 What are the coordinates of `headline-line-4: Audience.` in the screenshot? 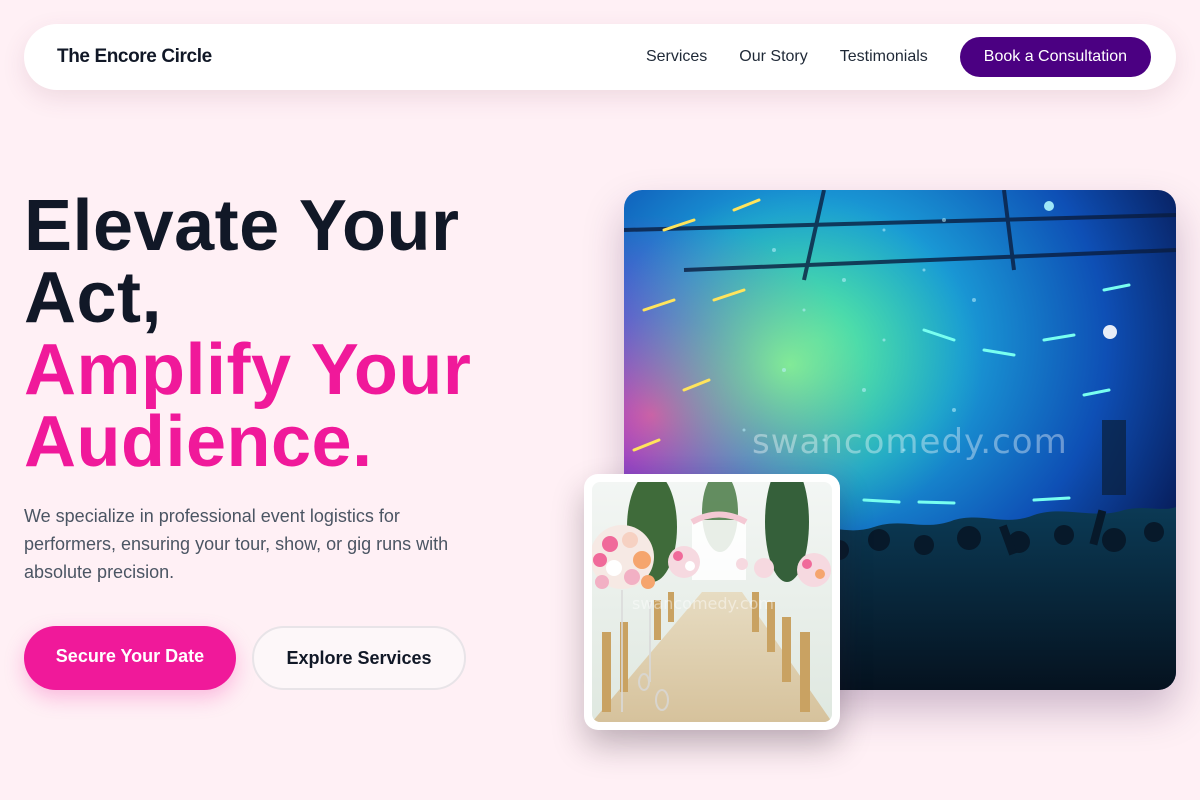 It's located at (198, 442).